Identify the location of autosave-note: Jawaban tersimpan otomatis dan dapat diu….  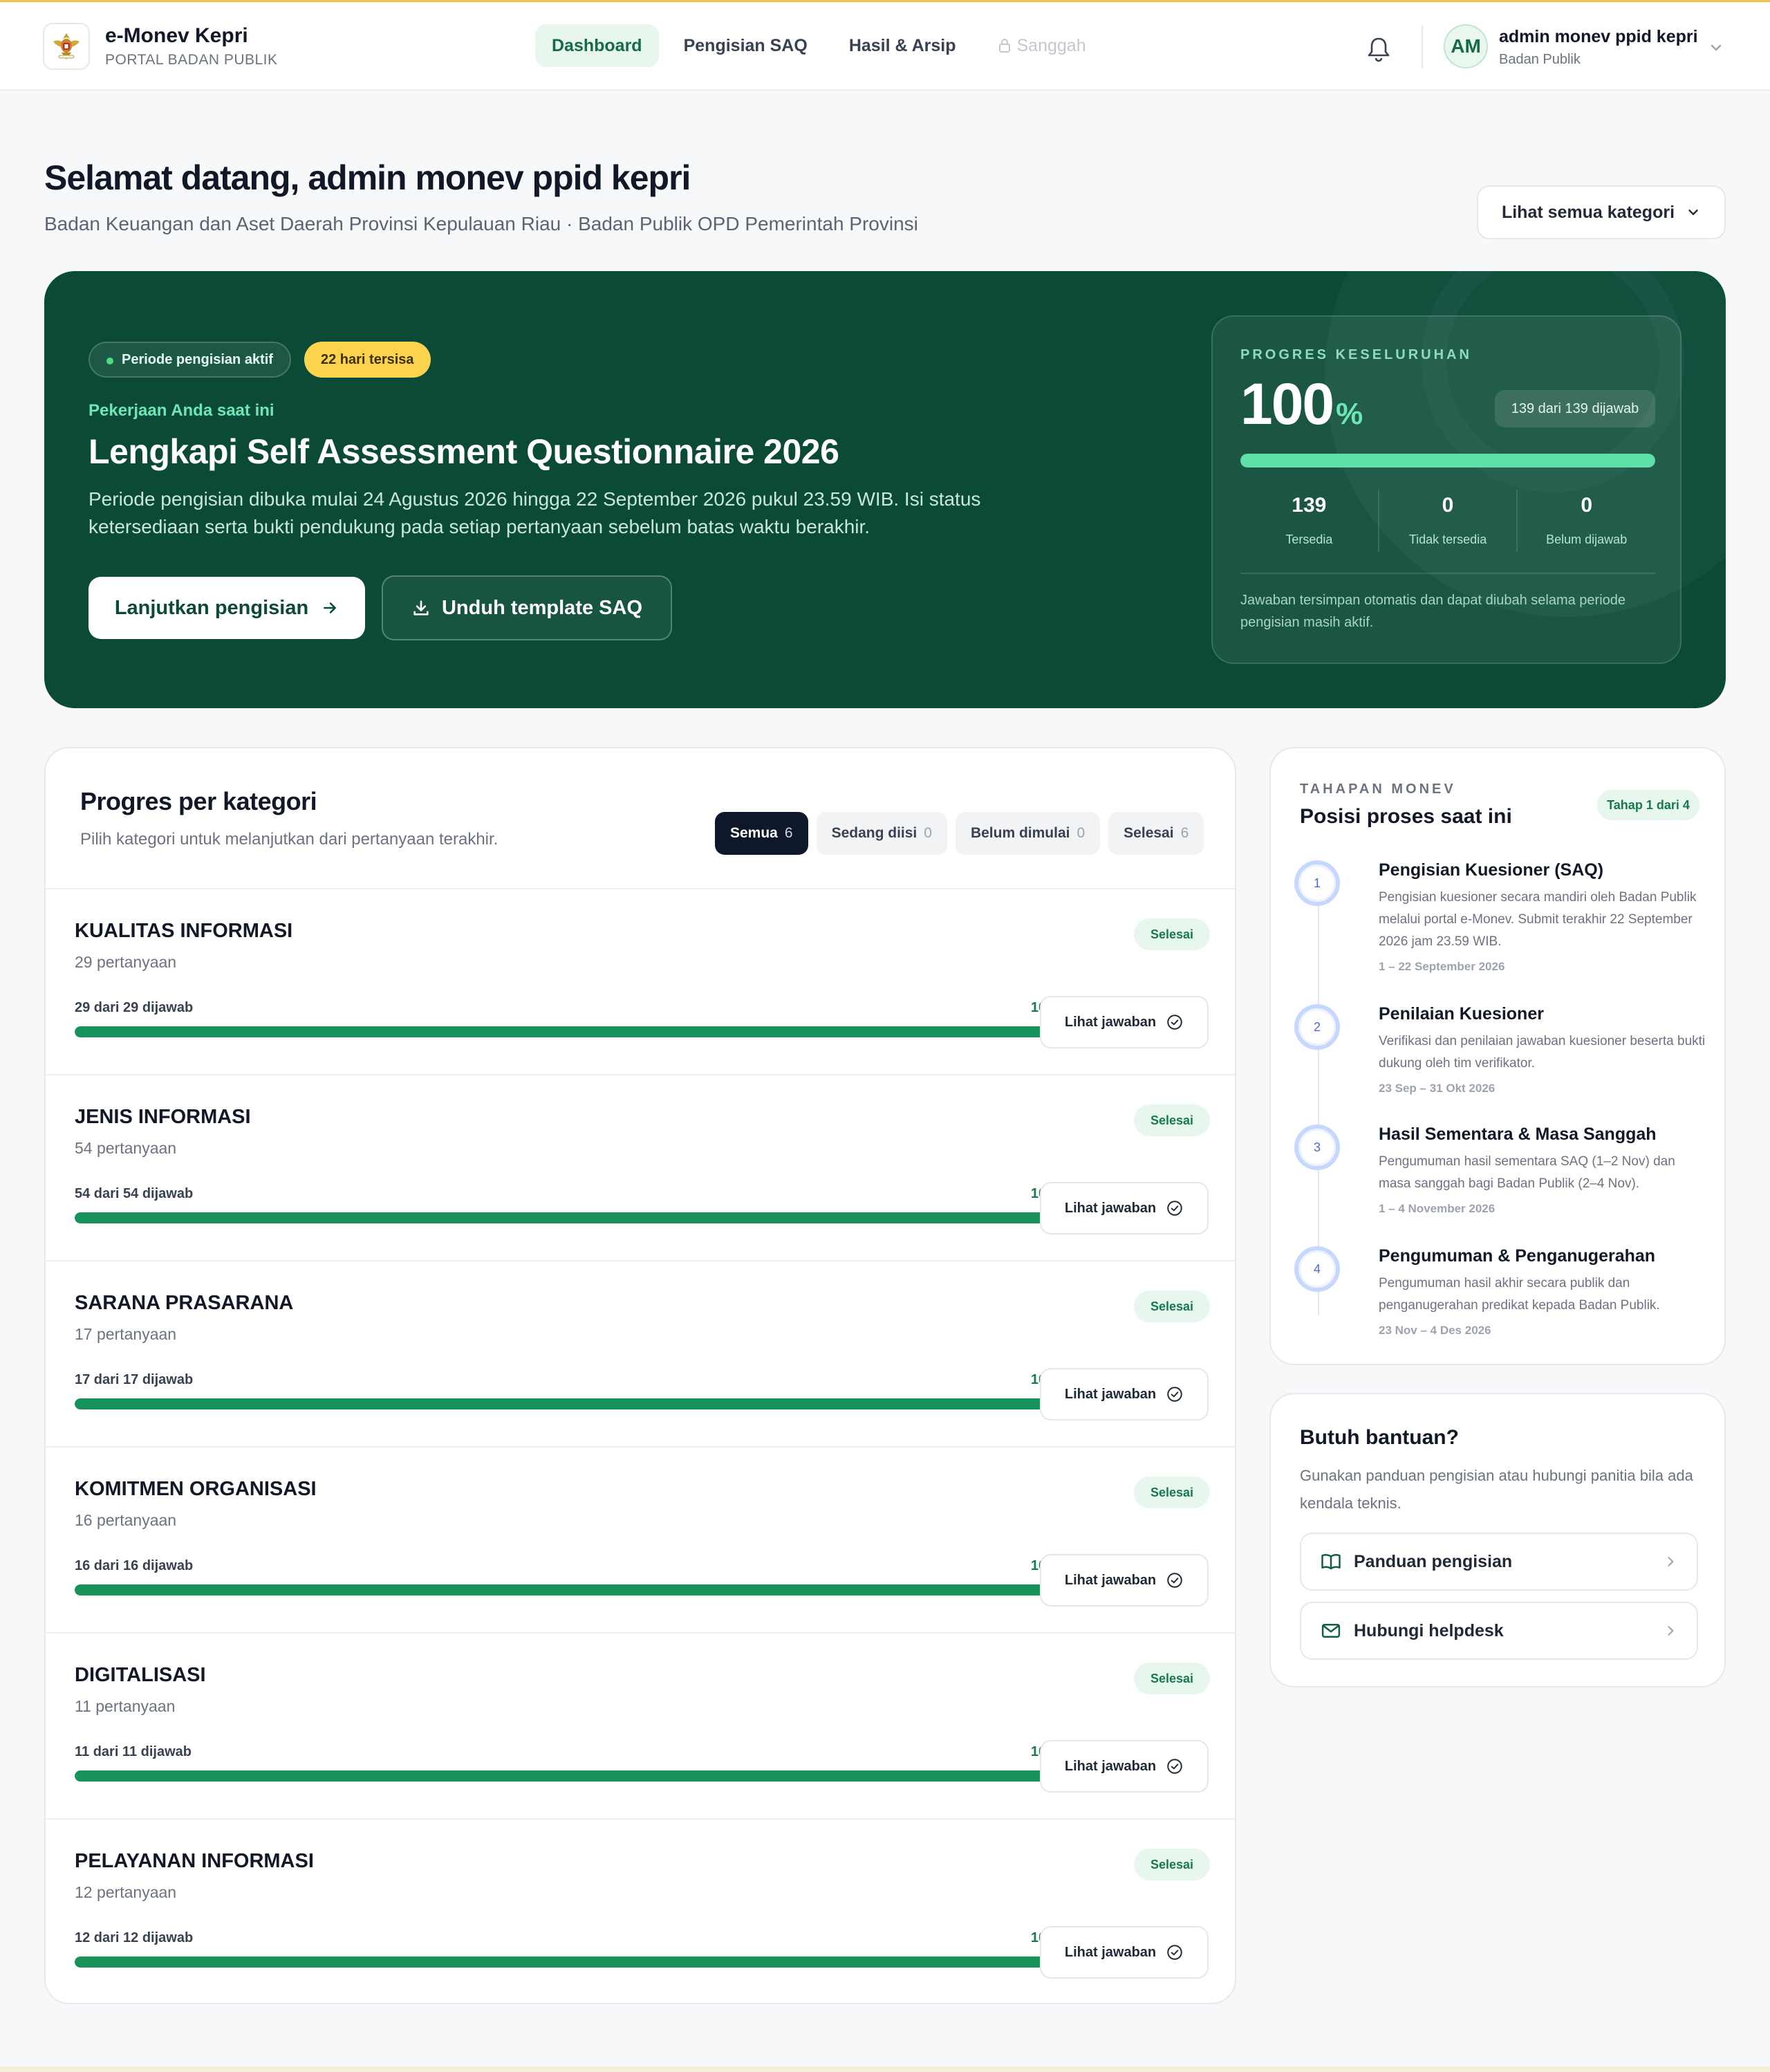
(1433, 611).